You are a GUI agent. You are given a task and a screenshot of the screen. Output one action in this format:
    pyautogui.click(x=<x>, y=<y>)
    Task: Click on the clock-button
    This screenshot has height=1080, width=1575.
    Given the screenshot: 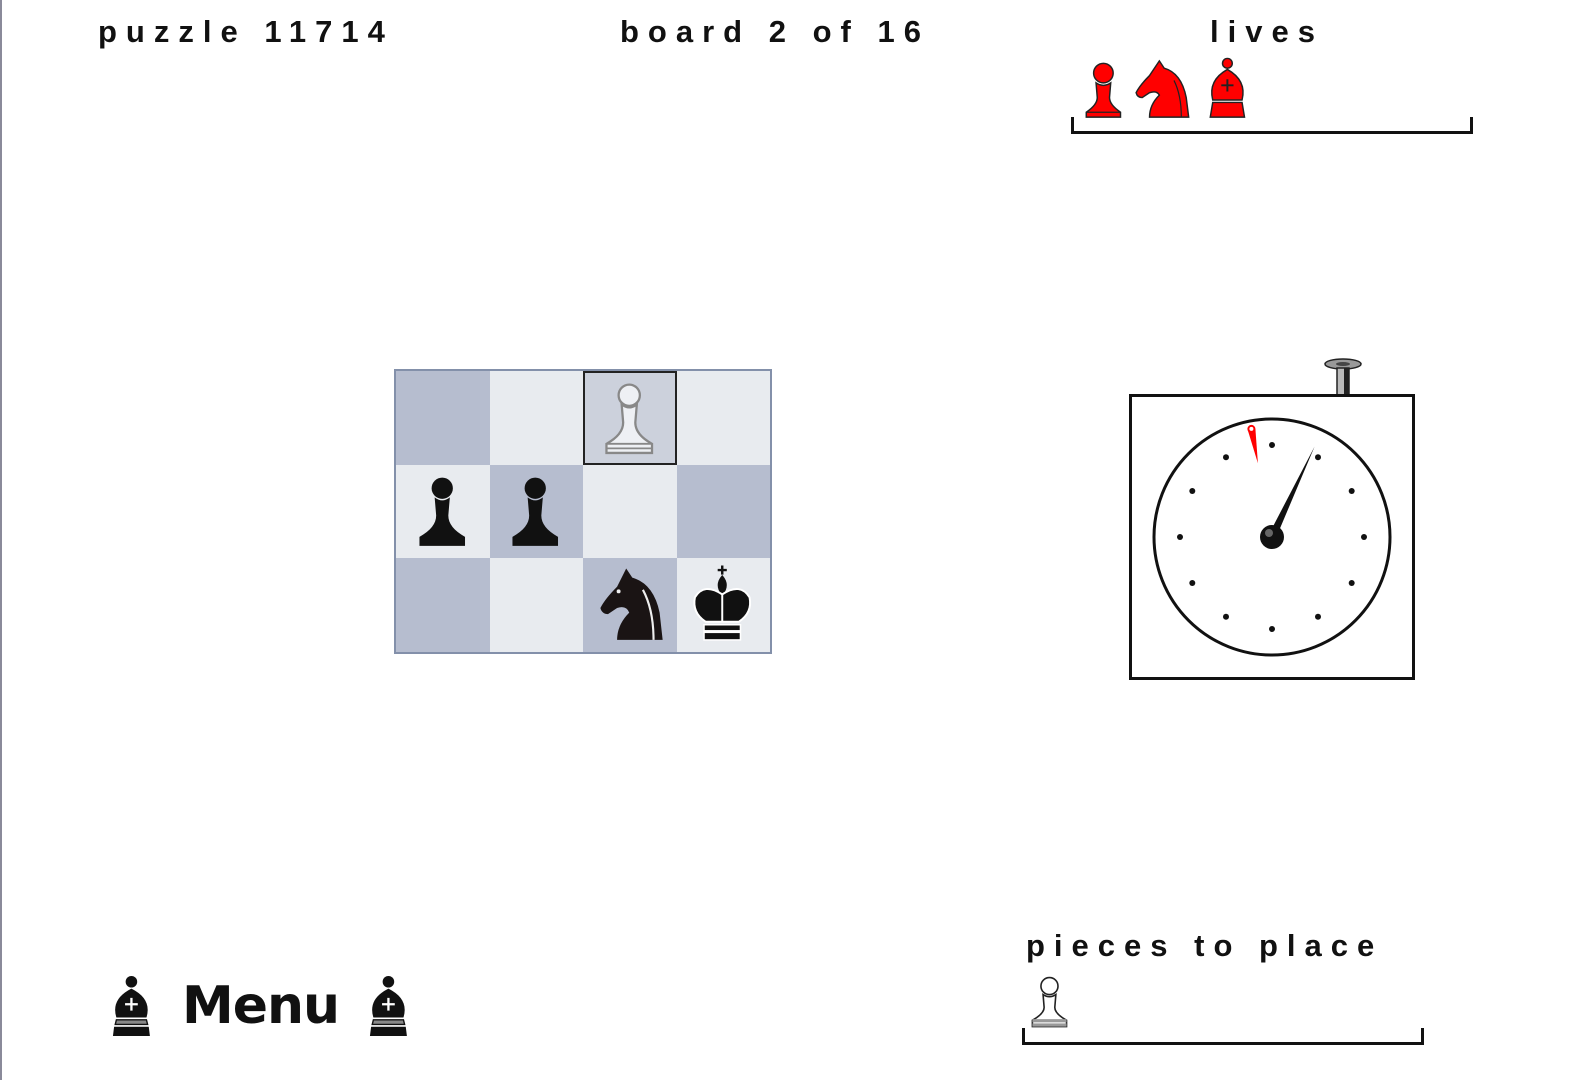 What is the action you would take?
    pyautogui.click(x=1343, y=377)
    